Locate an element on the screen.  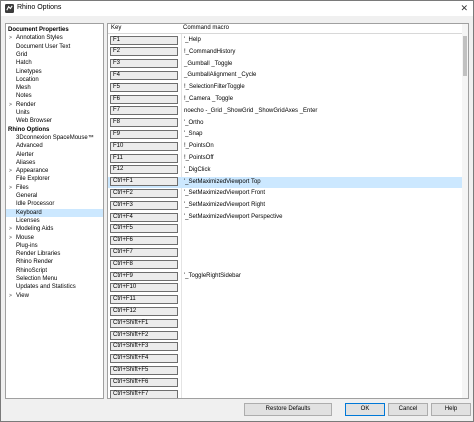
shortcut-row: F10 !_PointsOn is located at coordinates (285, 146).